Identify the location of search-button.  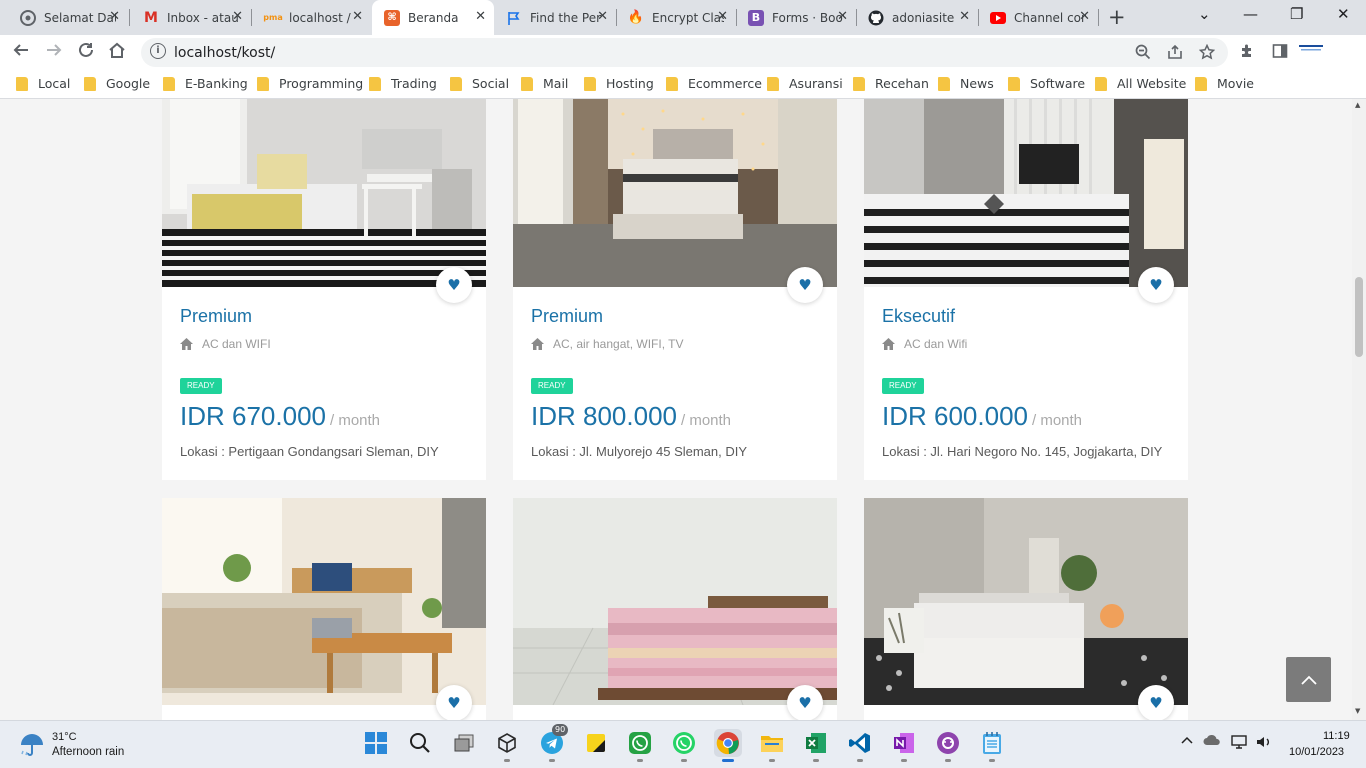
(420, 743).